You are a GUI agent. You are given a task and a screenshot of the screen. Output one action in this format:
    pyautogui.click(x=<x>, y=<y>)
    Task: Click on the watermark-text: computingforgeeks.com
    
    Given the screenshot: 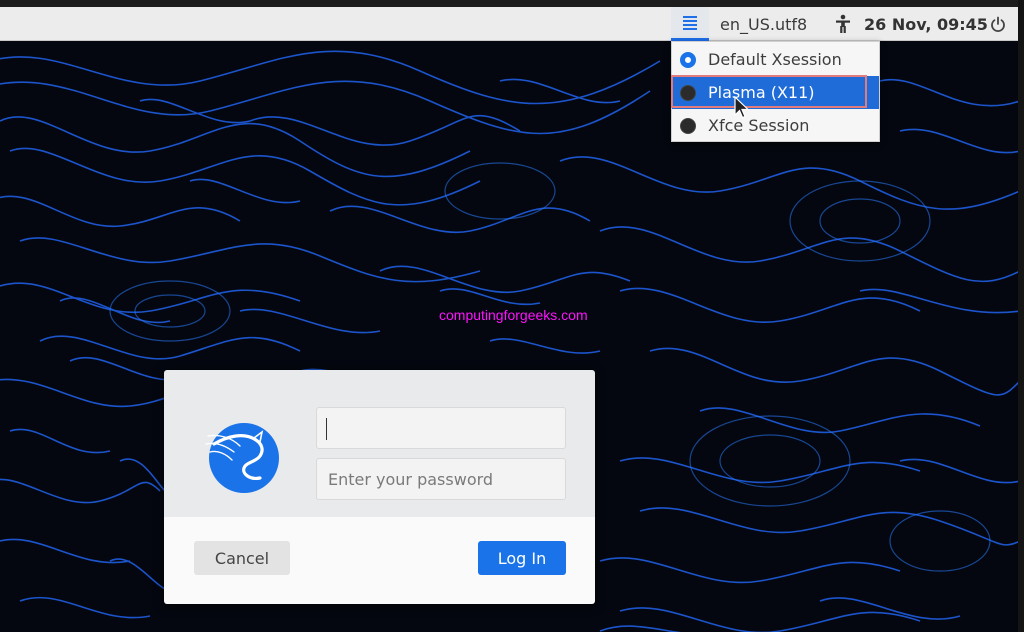 What is the action you would take?
    pyautogui.click(x=513, y=315)
    